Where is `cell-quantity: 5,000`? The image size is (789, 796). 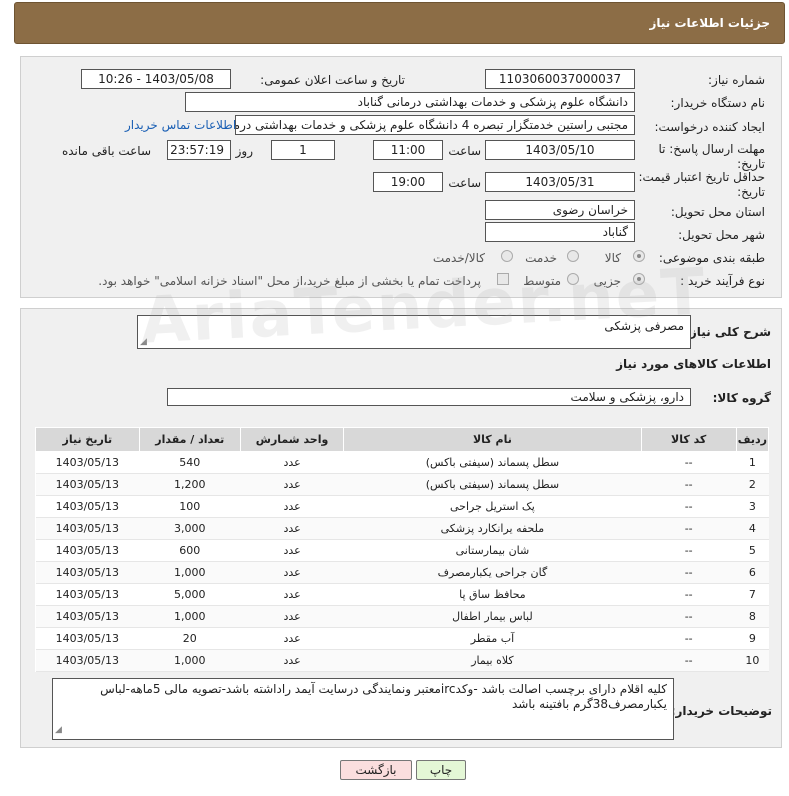 cell-quantity: 5,000 is located at coordinates (190, 594).